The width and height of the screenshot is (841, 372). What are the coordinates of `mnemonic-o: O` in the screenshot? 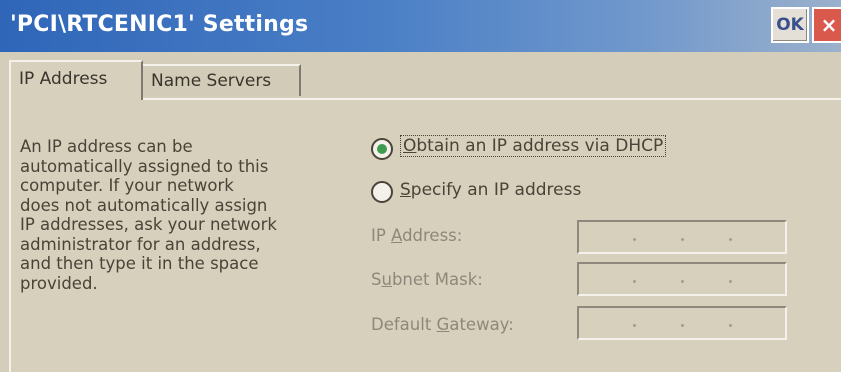 It's located at (410, 146).